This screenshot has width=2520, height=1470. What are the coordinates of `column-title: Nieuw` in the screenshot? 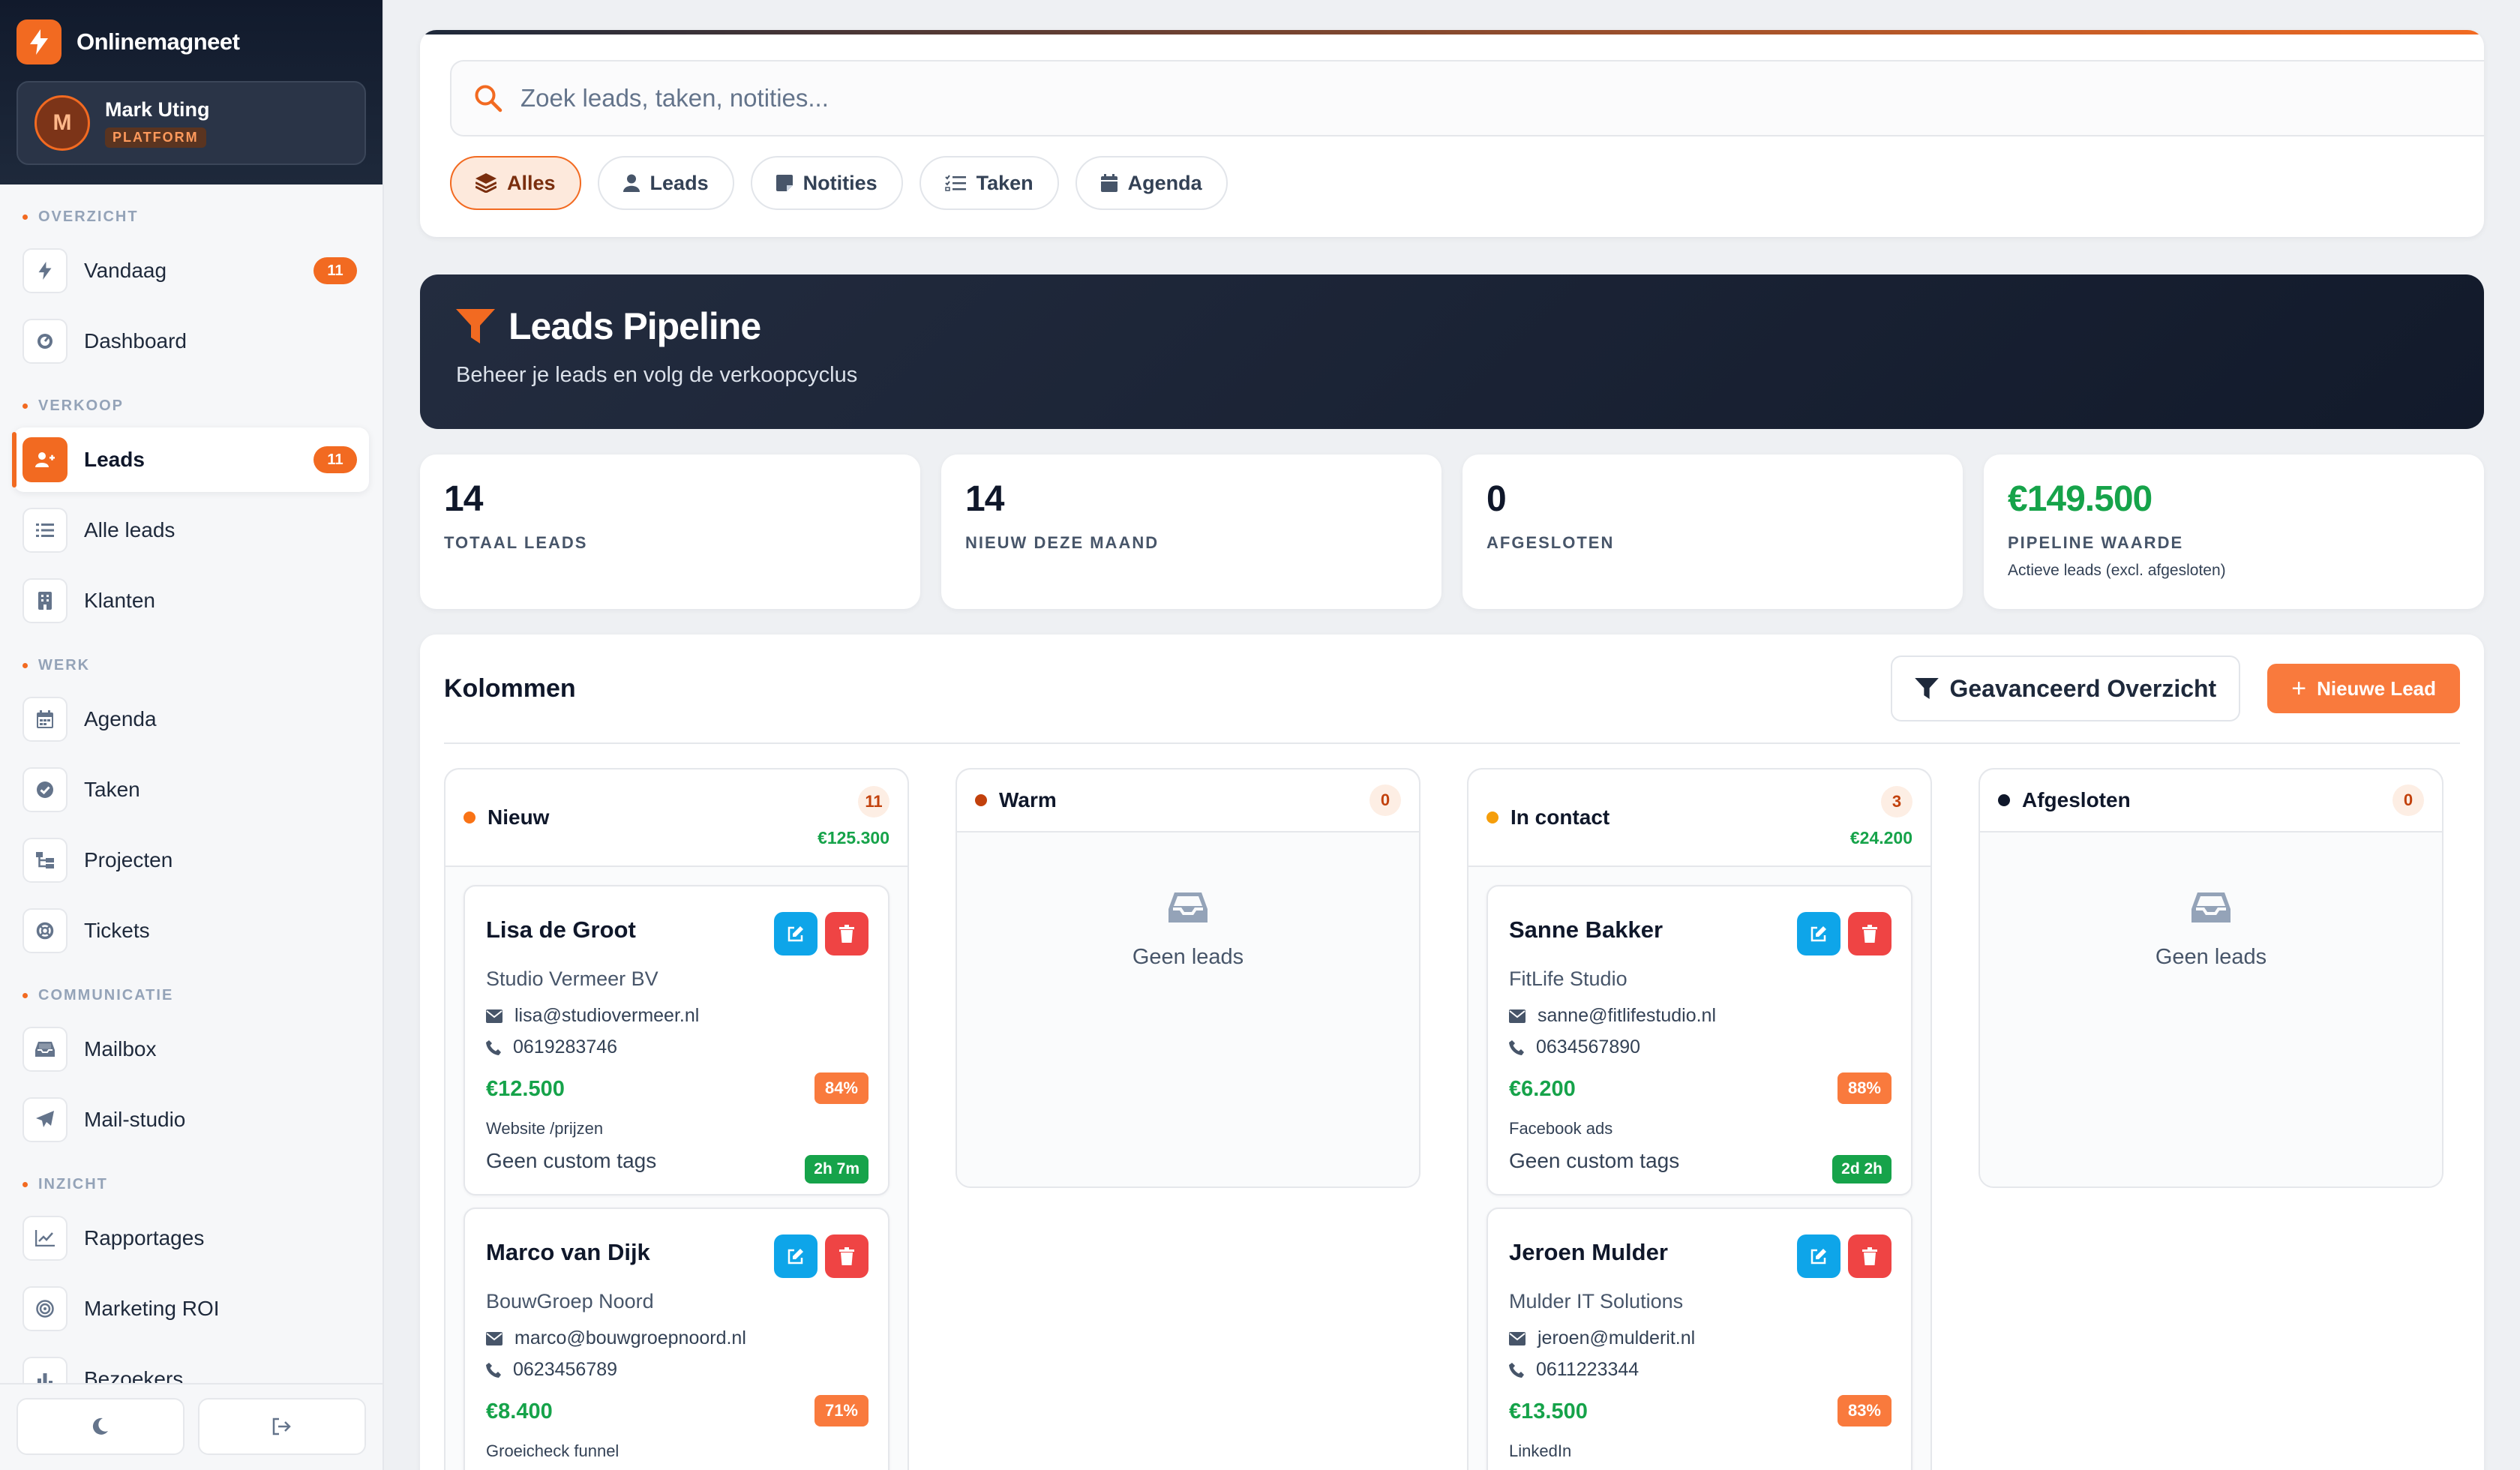 It's located at (519, 817).